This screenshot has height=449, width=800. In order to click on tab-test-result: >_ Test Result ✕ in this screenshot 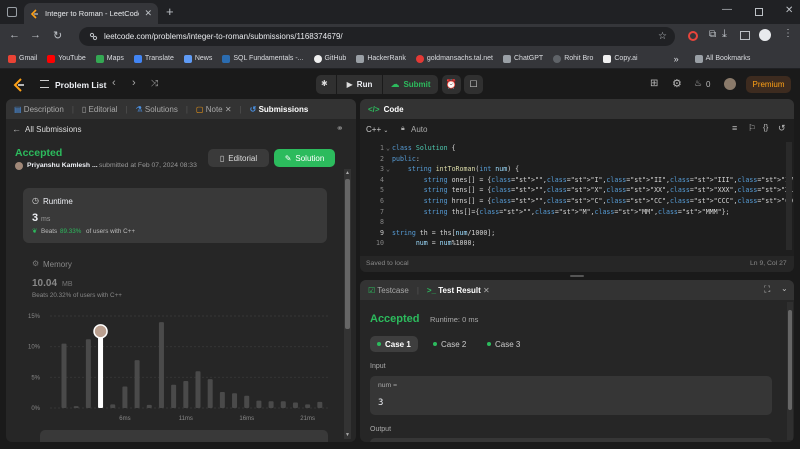, I will do `click(458, 290)`.